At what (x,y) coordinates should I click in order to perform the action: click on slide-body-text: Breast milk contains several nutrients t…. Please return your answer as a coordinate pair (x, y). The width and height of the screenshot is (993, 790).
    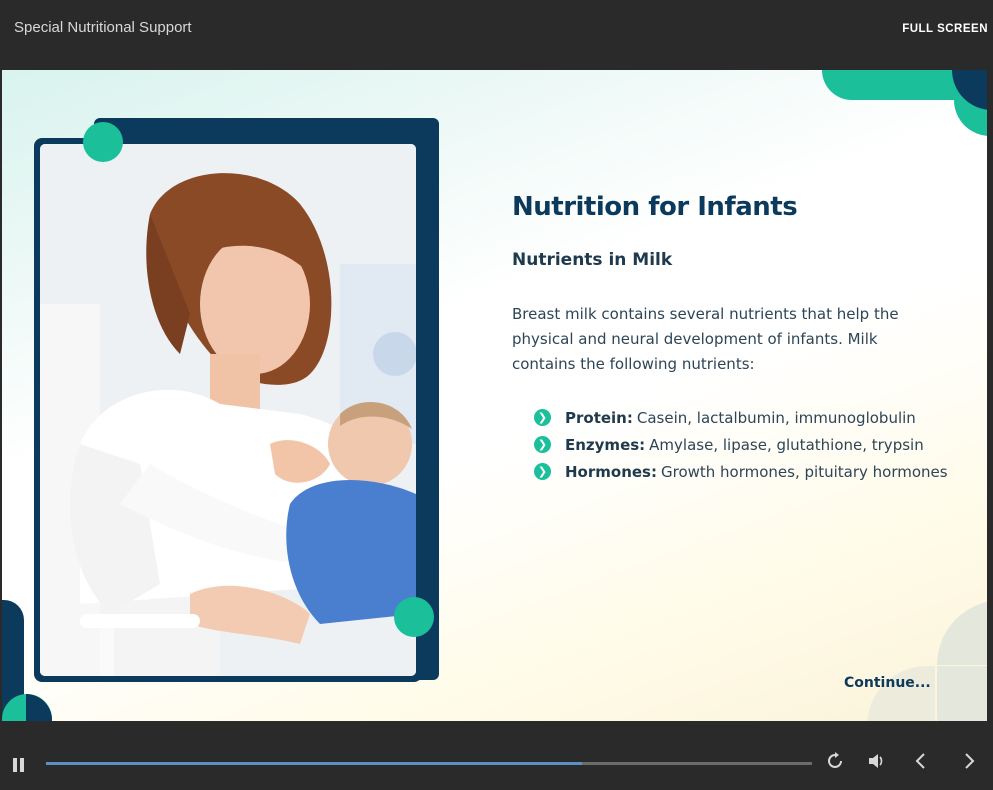
    Looking at the image, I should click on (705, 339).